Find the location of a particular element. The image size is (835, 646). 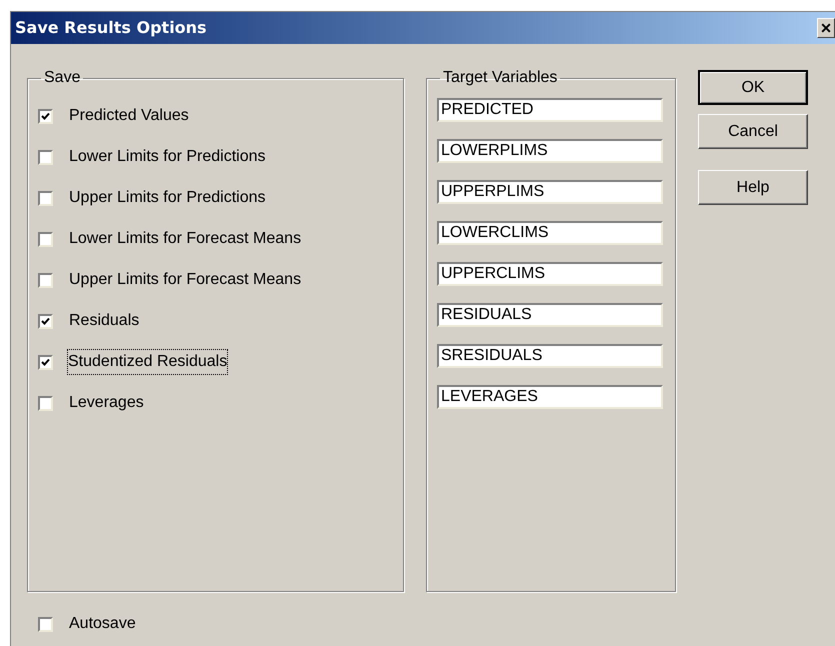

checkbox-label: Upper Limits for Forecast Means is located at coordinates (185, 280).